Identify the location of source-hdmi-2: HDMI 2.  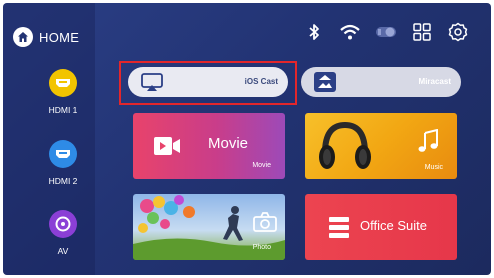
(63, 163).